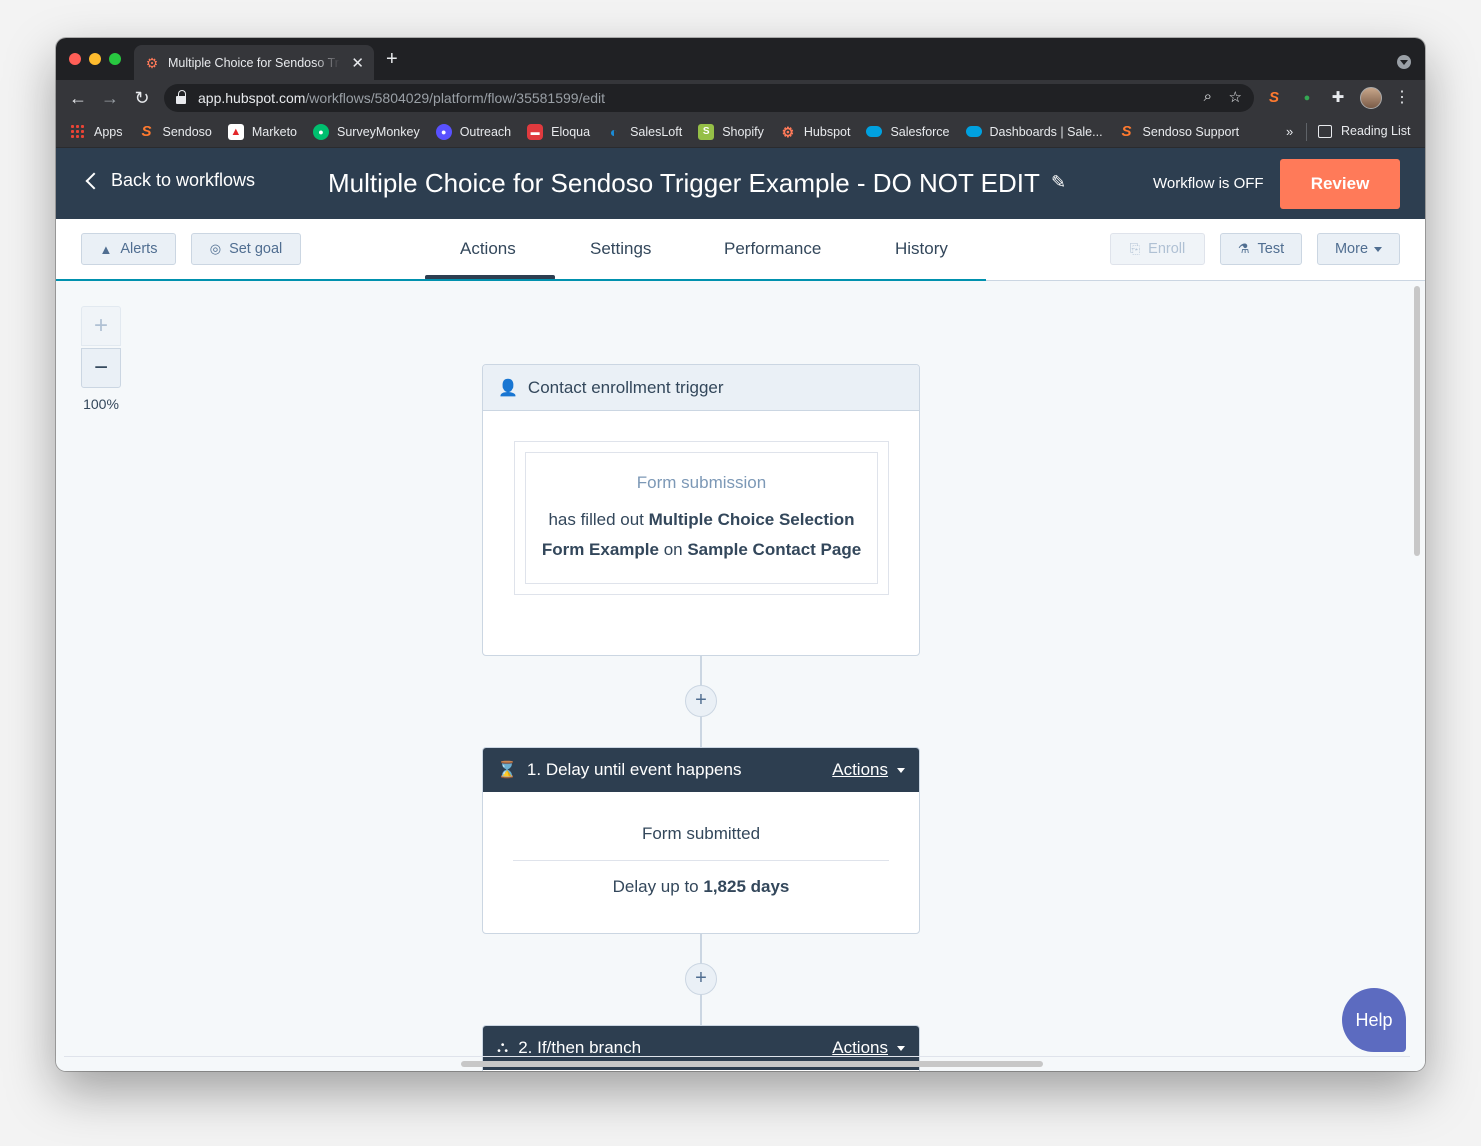  Describe the element at coordinates (139, 249) in the screenshot. I see `alerts-label: Alerts` at that location.